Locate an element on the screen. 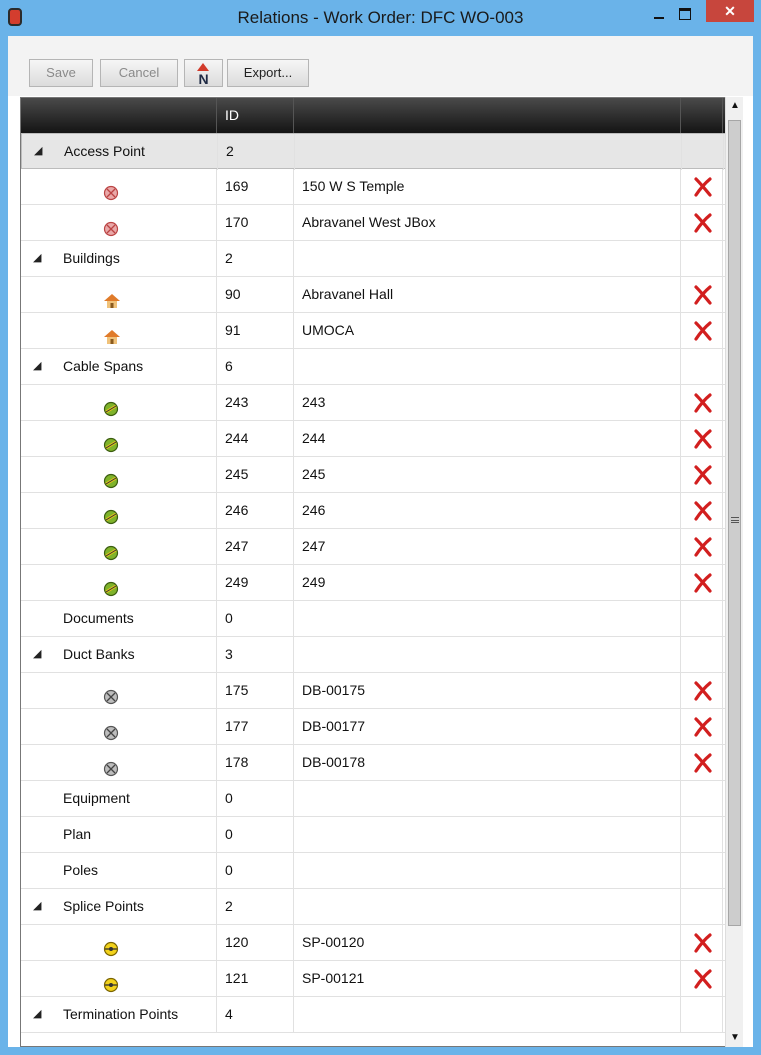 This screenshot has width=761, height=1055. relation-row: 246 246 is located at coordinates (378, 511).